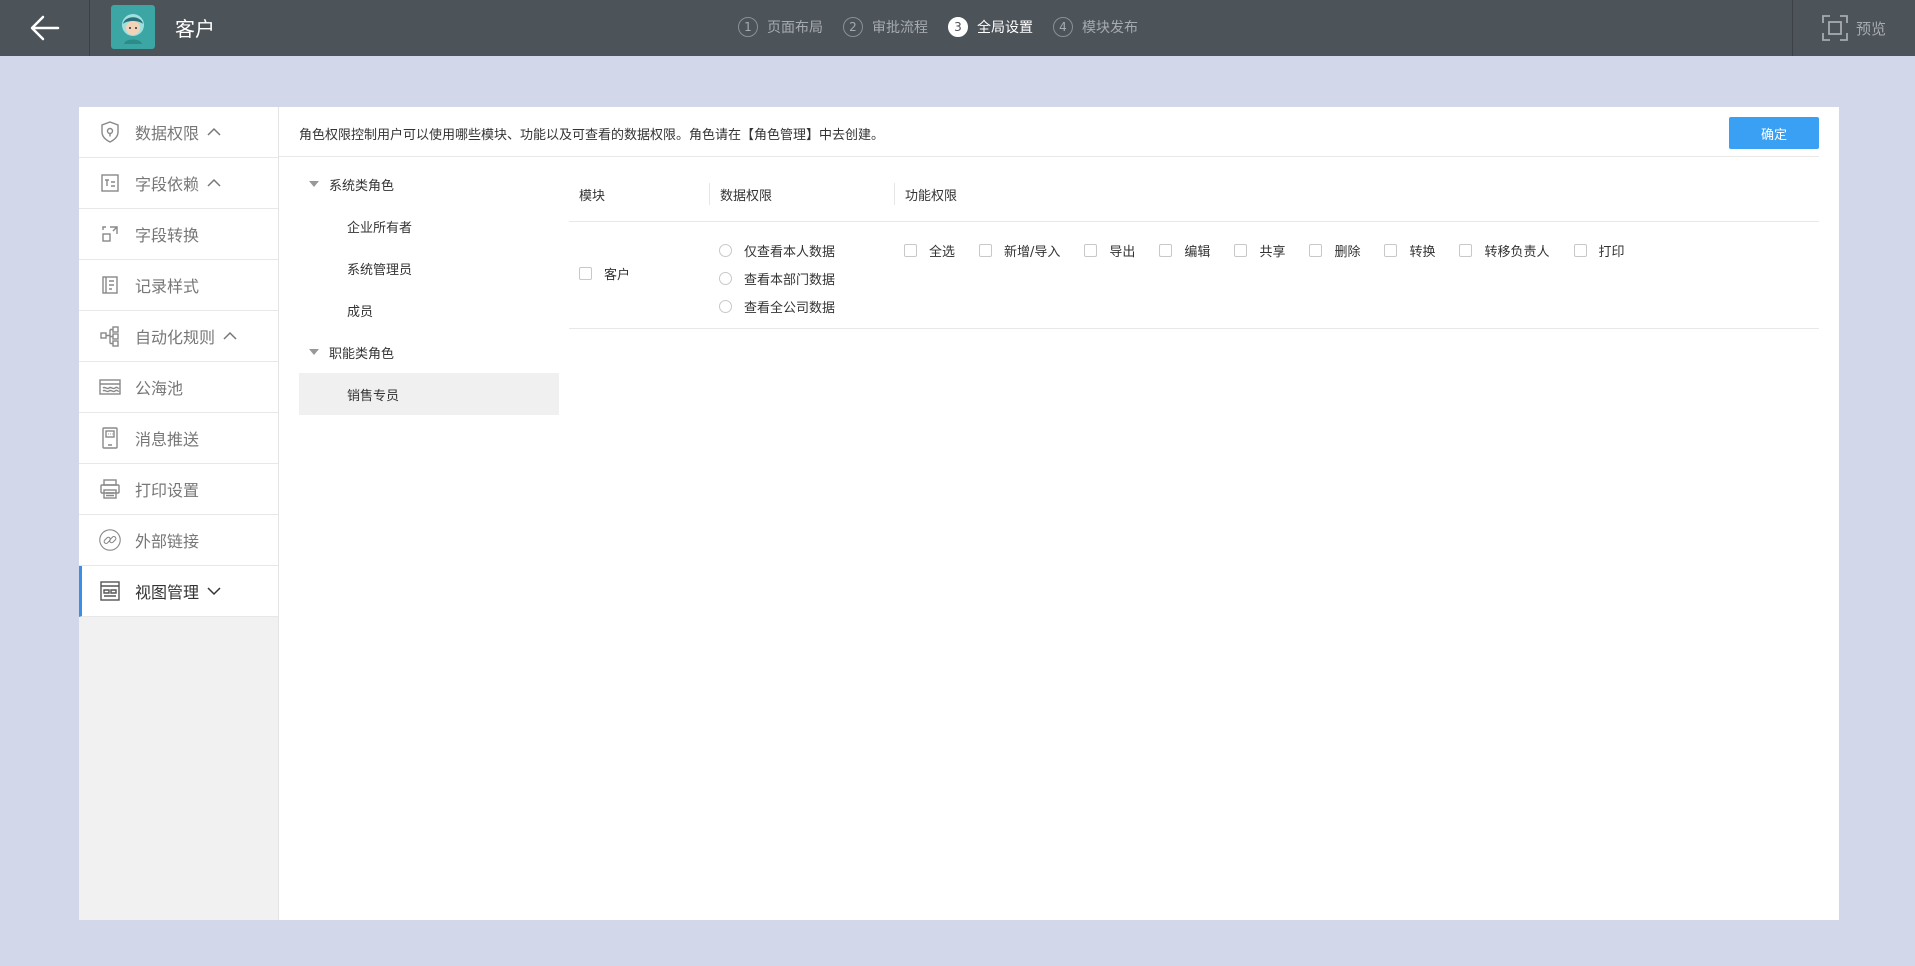 This screenshot has width=1915, height=966. I want to click on data-option-self: 仅查看本人数据, so click(777, 250).